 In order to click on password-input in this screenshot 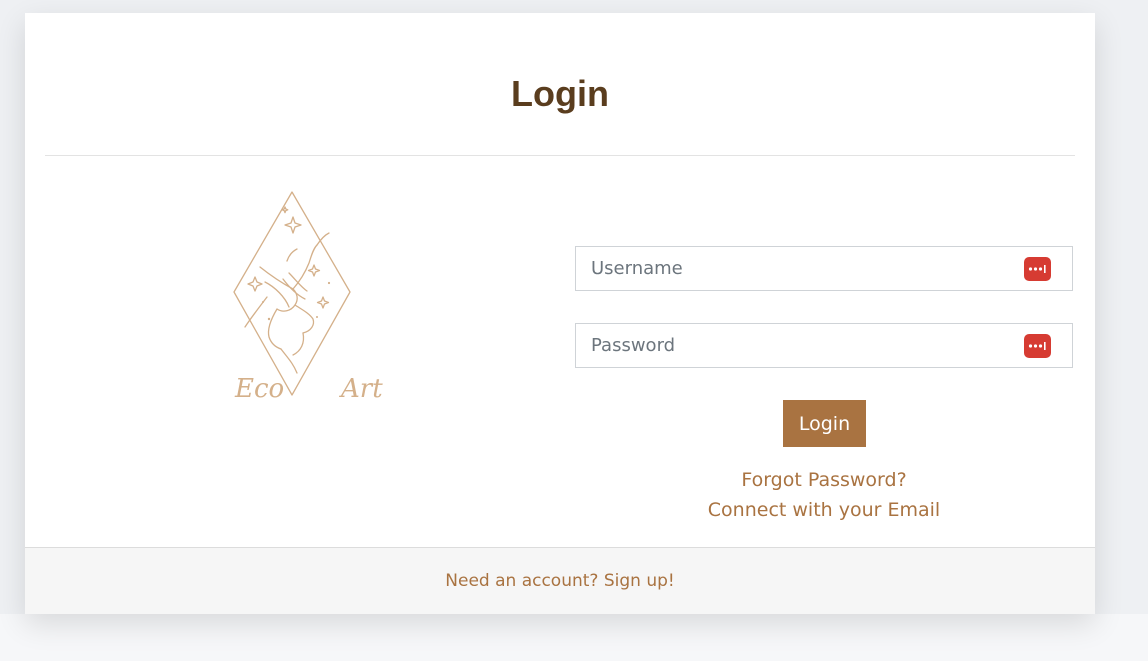, I will do `click(793, 345)`.